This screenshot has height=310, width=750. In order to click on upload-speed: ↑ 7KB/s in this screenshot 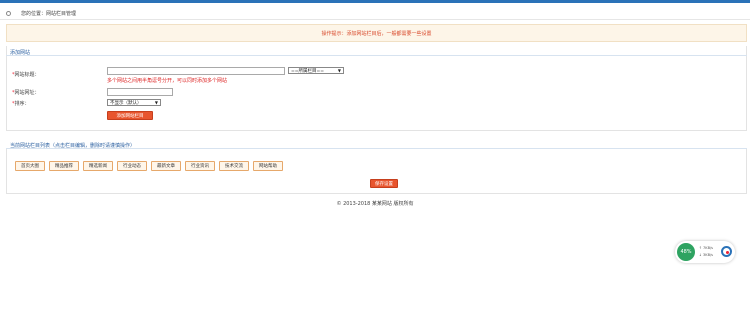, I will do `click(706, 248)`.